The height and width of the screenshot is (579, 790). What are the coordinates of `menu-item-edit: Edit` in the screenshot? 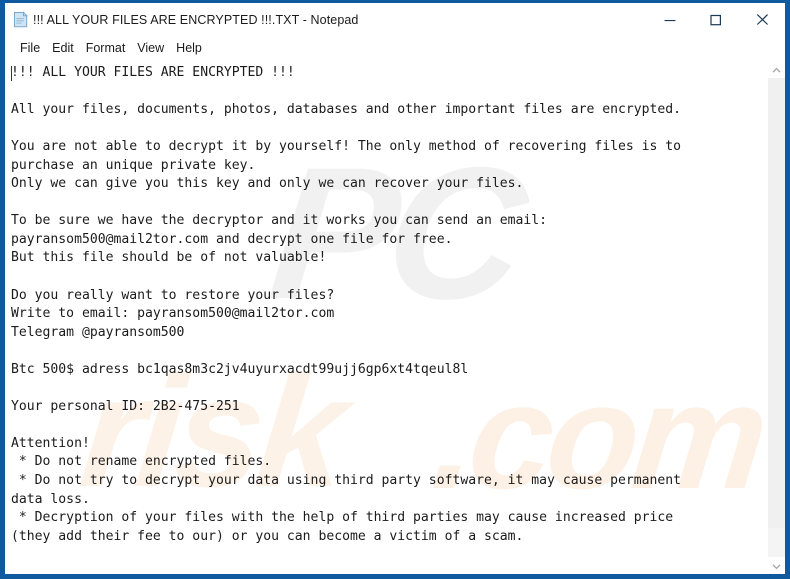 It's located at (63, 48).